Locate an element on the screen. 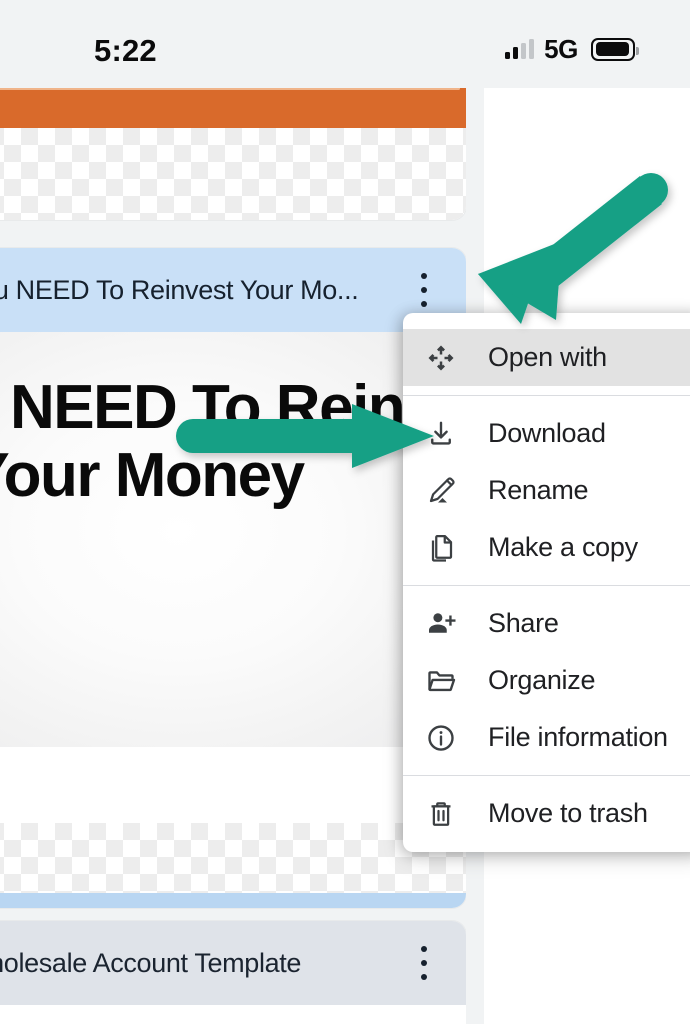 This screenshot has height=1024, width=690. menu-item-label: Make a copy is located at coordinates (563, 547).